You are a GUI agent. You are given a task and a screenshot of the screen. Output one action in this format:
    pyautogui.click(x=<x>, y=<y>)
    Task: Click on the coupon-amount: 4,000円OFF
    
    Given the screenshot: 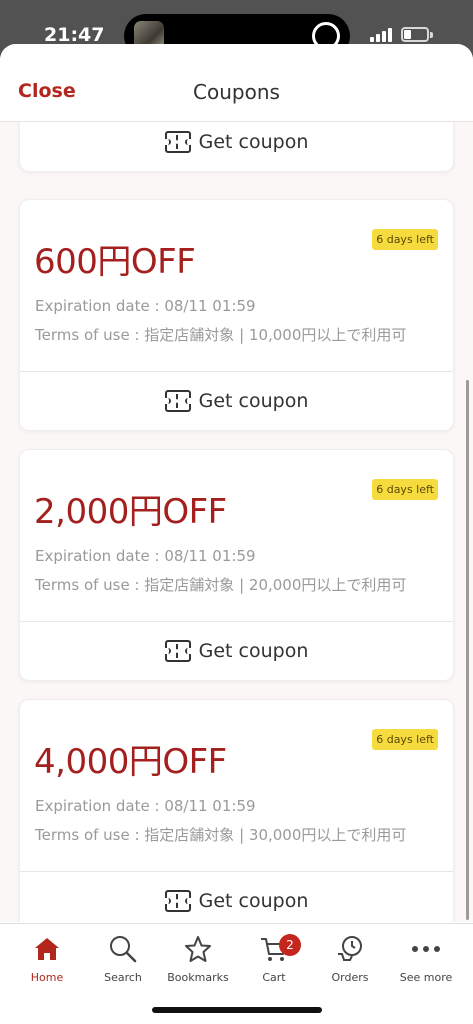 What is the action you would take?
    pyautogui.click(x=130, y=762)
    